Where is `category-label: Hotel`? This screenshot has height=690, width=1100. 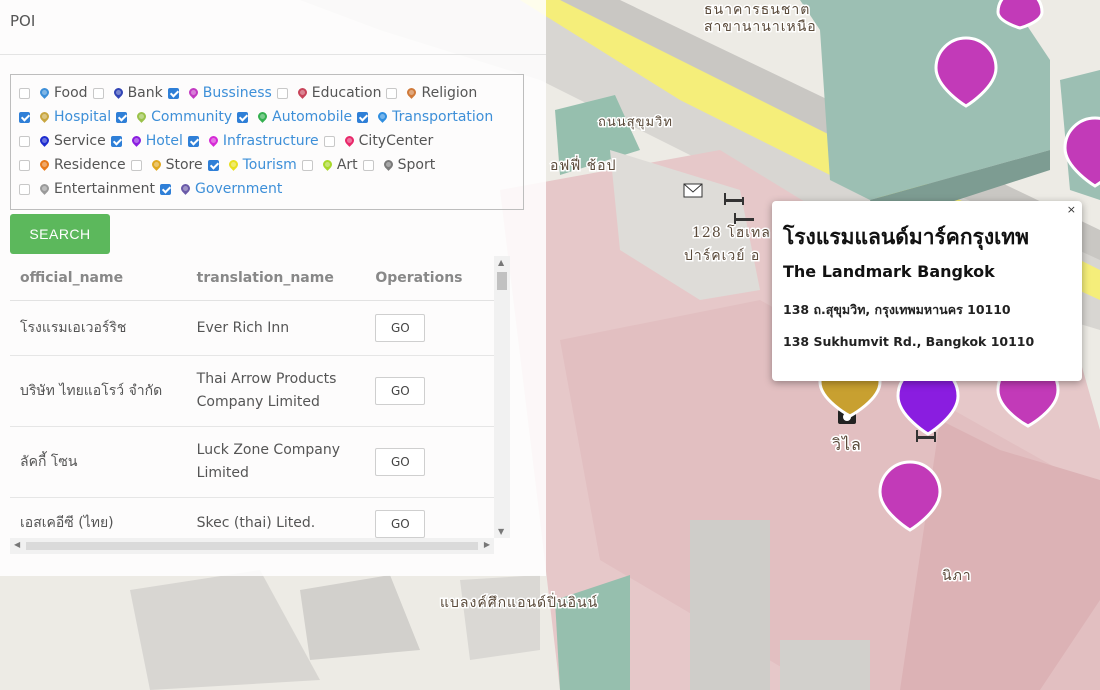
category-label: Hotel is located at coordinates (164, 141).